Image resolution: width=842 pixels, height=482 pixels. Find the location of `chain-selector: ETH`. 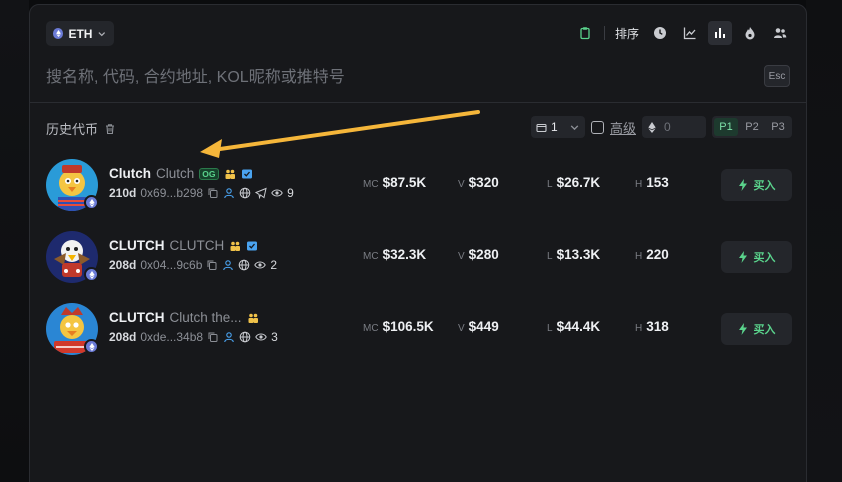

chain-selector: ETH is located at coordinates (80, 33).